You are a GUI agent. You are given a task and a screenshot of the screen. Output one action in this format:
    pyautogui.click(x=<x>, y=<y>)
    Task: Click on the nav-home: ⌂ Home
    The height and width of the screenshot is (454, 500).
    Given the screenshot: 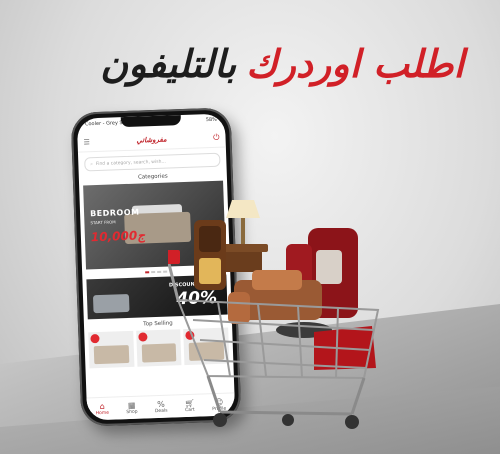 What is the action you would take?
    pyautogui.click(x=102, y=409)
    